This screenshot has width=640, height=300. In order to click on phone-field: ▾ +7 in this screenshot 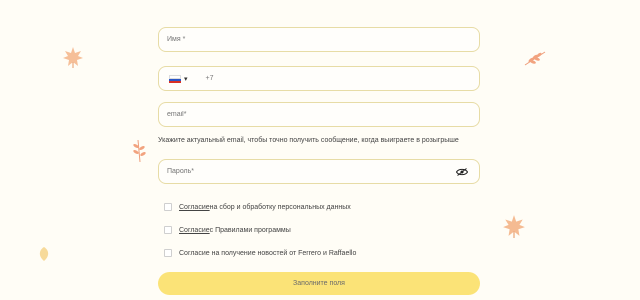, I will do `click(319, 78)`.